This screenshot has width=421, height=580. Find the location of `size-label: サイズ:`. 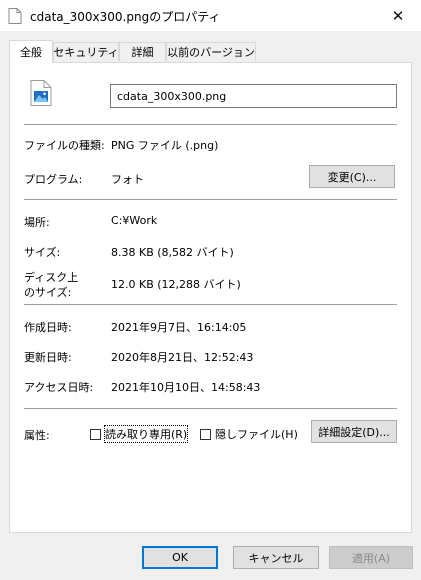

size-label: サイズ: is located at coordinates (42, 252).